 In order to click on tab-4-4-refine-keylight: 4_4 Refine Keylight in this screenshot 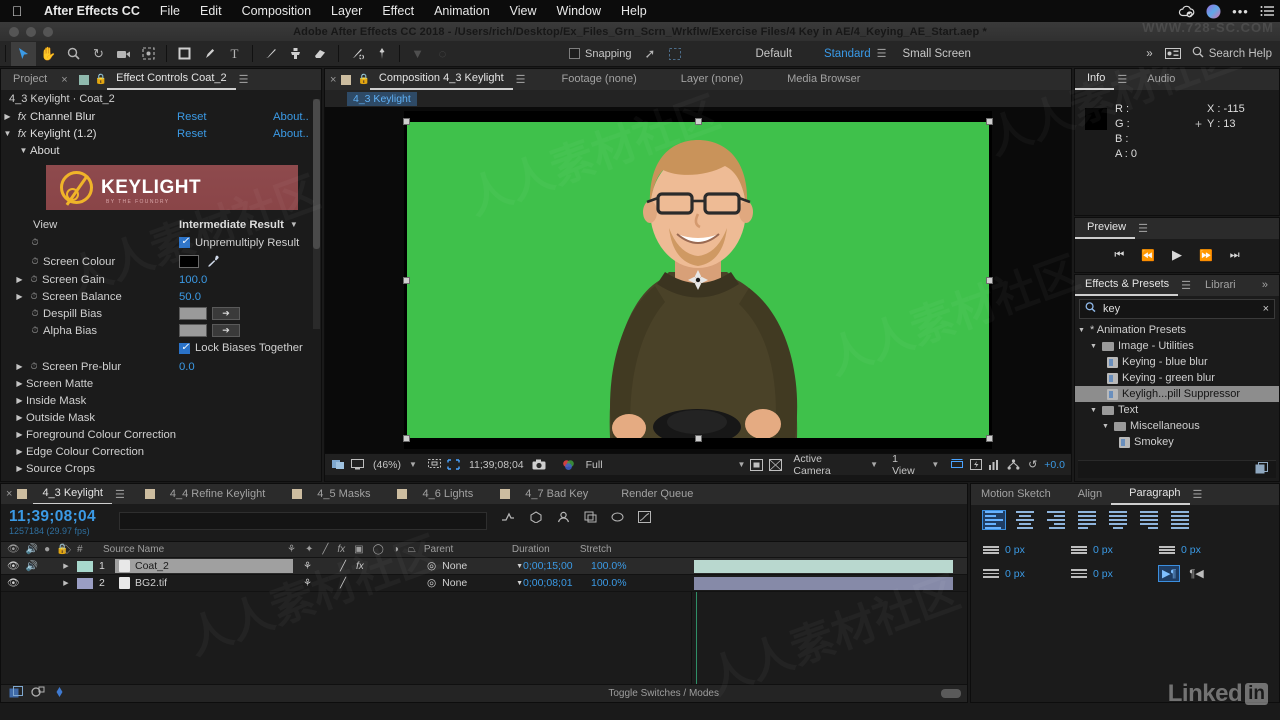, I will do `click(217, 494)`.